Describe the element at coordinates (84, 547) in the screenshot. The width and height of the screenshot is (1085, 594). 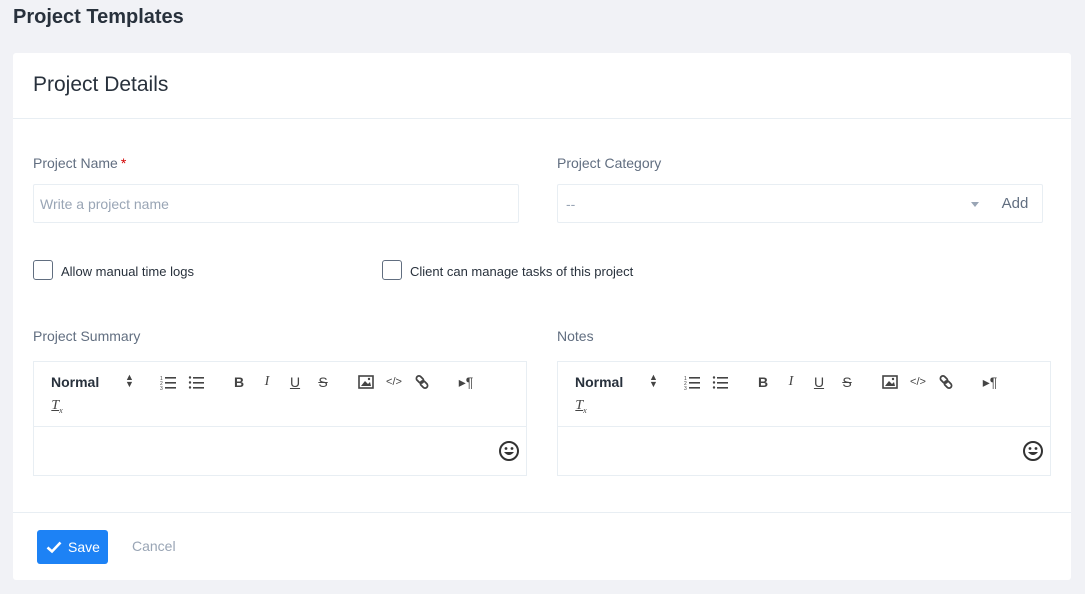
I see `save-button-label: Save` at that location.